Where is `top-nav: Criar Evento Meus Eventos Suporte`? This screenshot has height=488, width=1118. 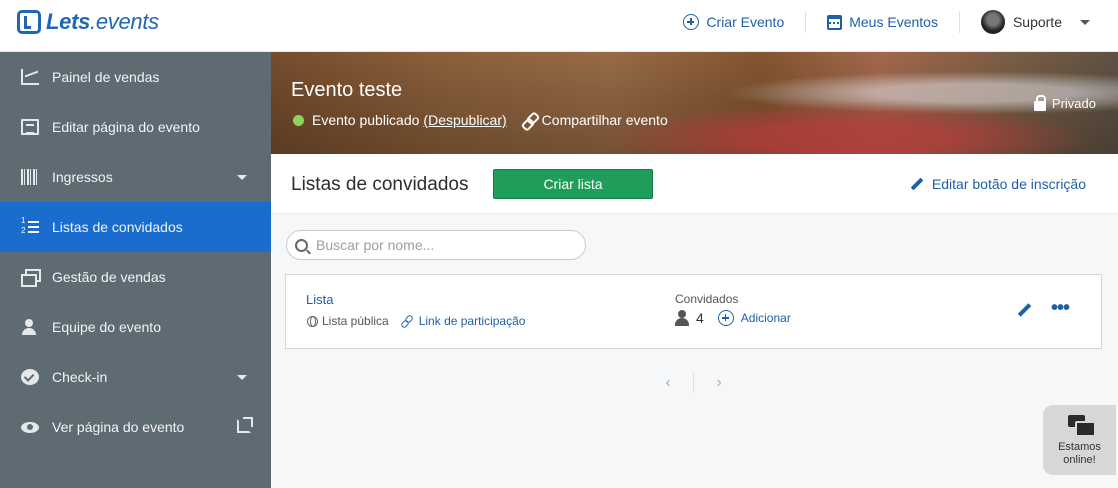
top-nav: Criar Evento Meus Eventos Suporte is located at coordinates (890, 22).